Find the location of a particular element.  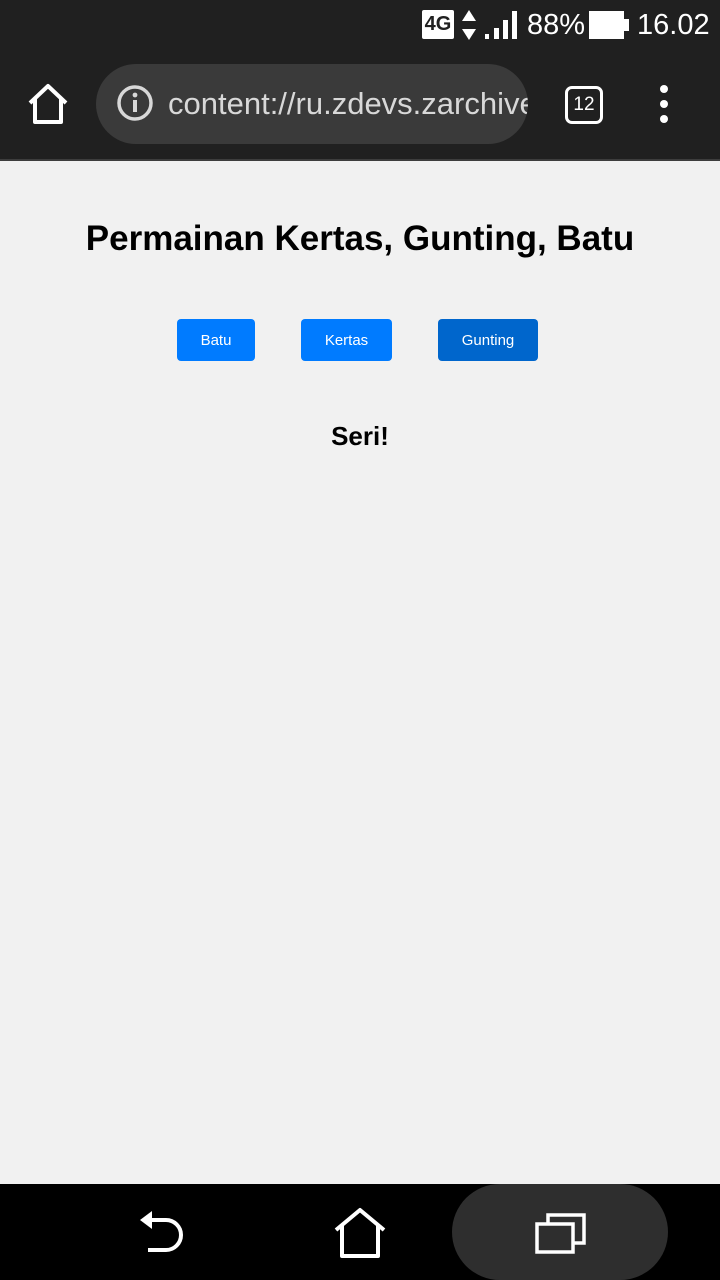

data-arrows-icon is located at coordinates (469, 25).